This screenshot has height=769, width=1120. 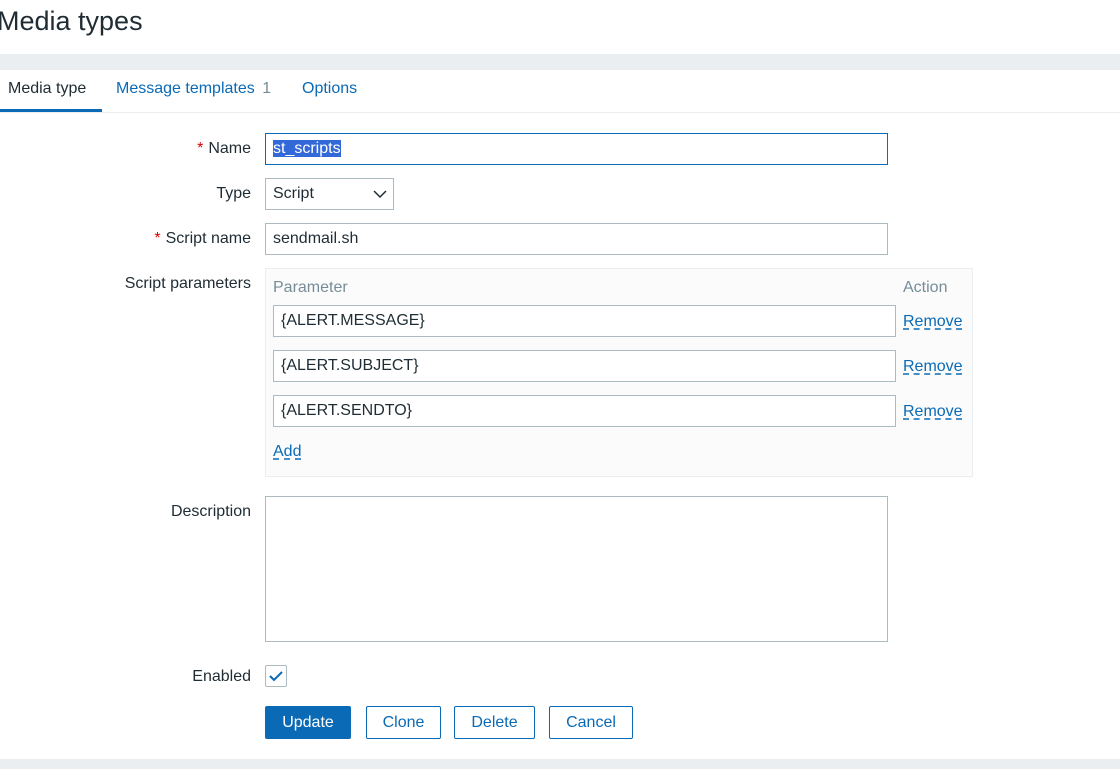 I want to click on enabled-label: Enabled, so click(x=221, y=676).